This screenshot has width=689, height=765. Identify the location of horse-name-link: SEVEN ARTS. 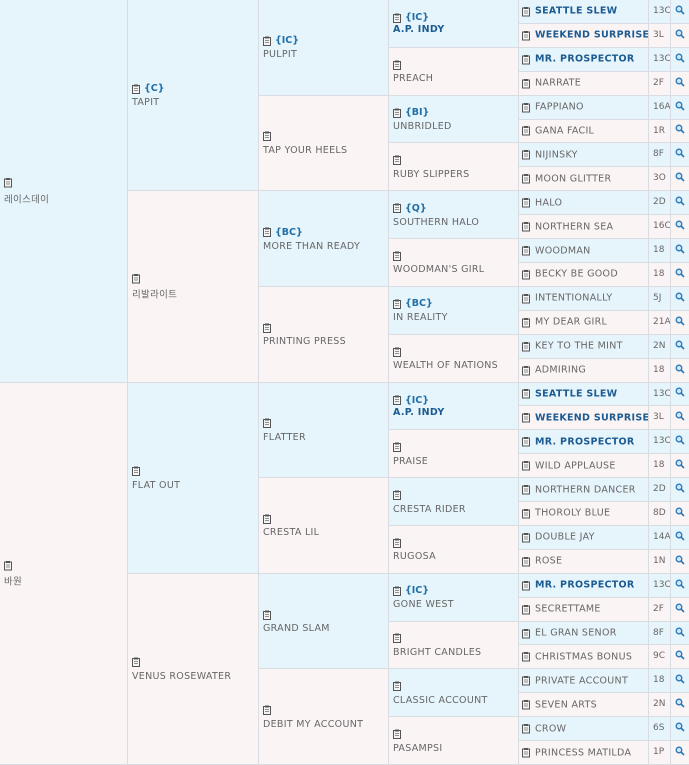
(566, 704).